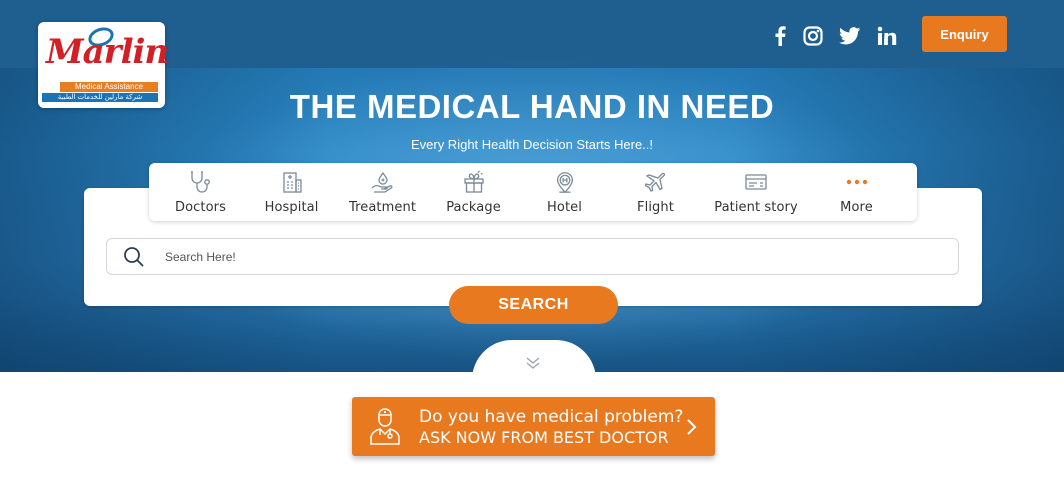  I want to click on tab-patient-story: Patient story, so click(756, 192).